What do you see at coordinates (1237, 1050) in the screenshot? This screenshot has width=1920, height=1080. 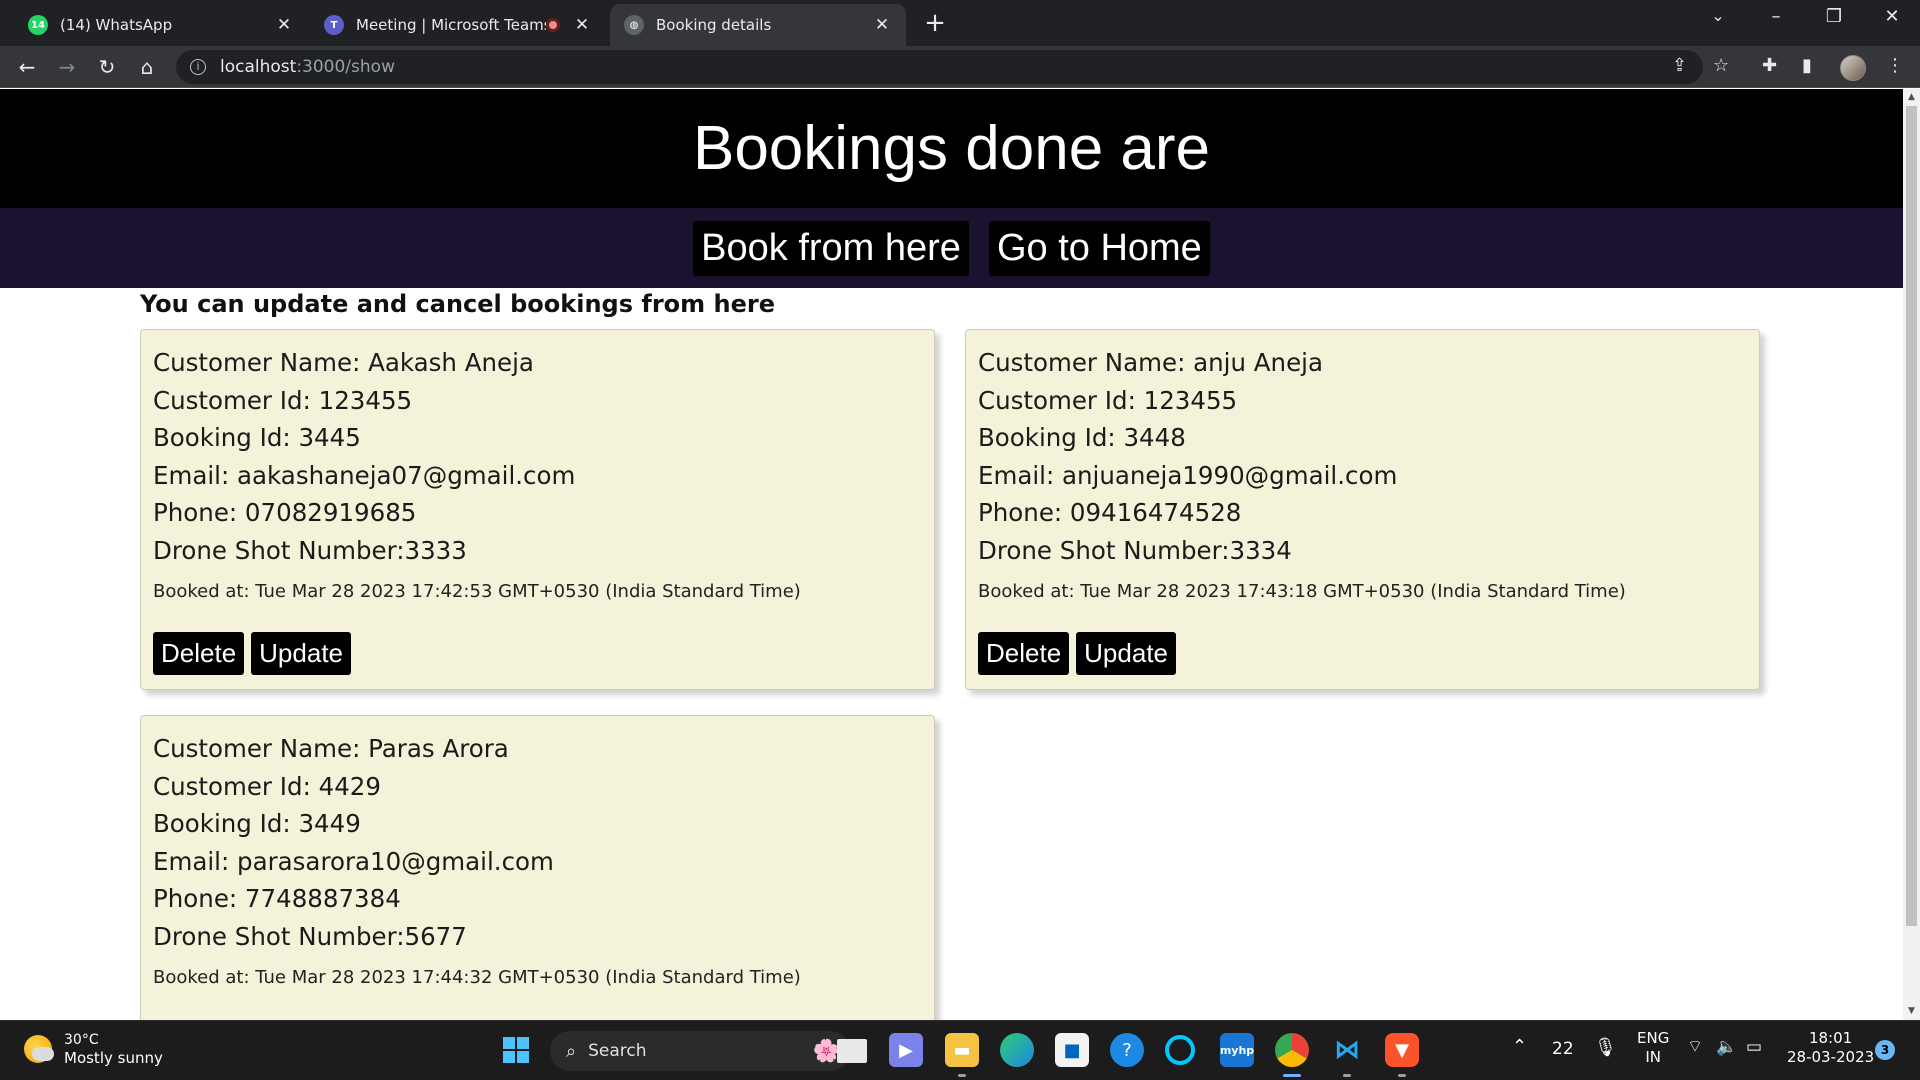 I see `myhp-icon: myhp` at bounding box center [1237, 1050].